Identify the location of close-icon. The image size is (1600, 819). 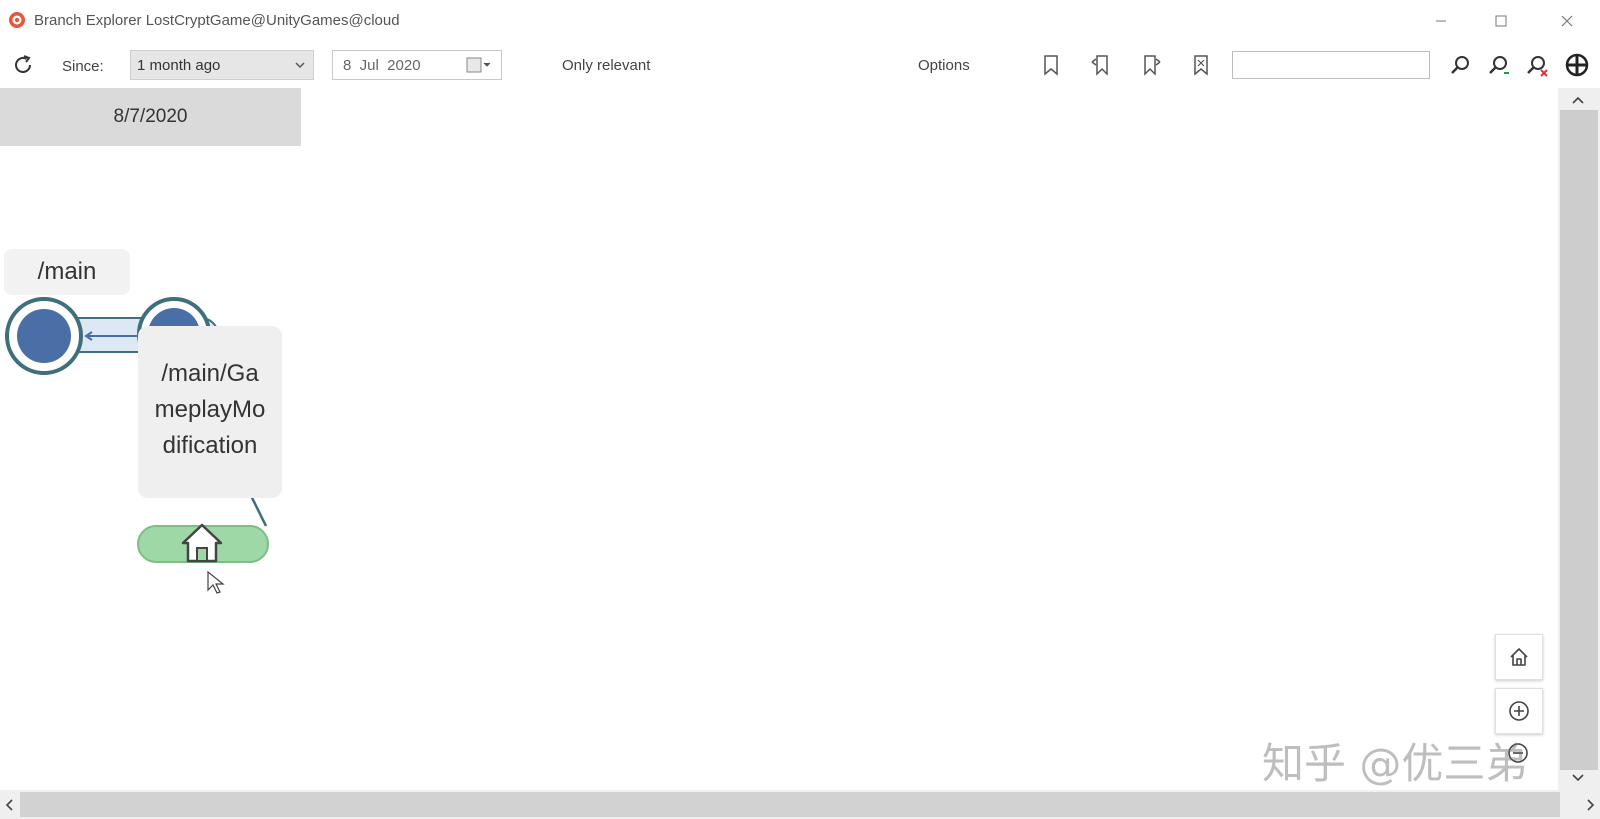
(1567, 21).